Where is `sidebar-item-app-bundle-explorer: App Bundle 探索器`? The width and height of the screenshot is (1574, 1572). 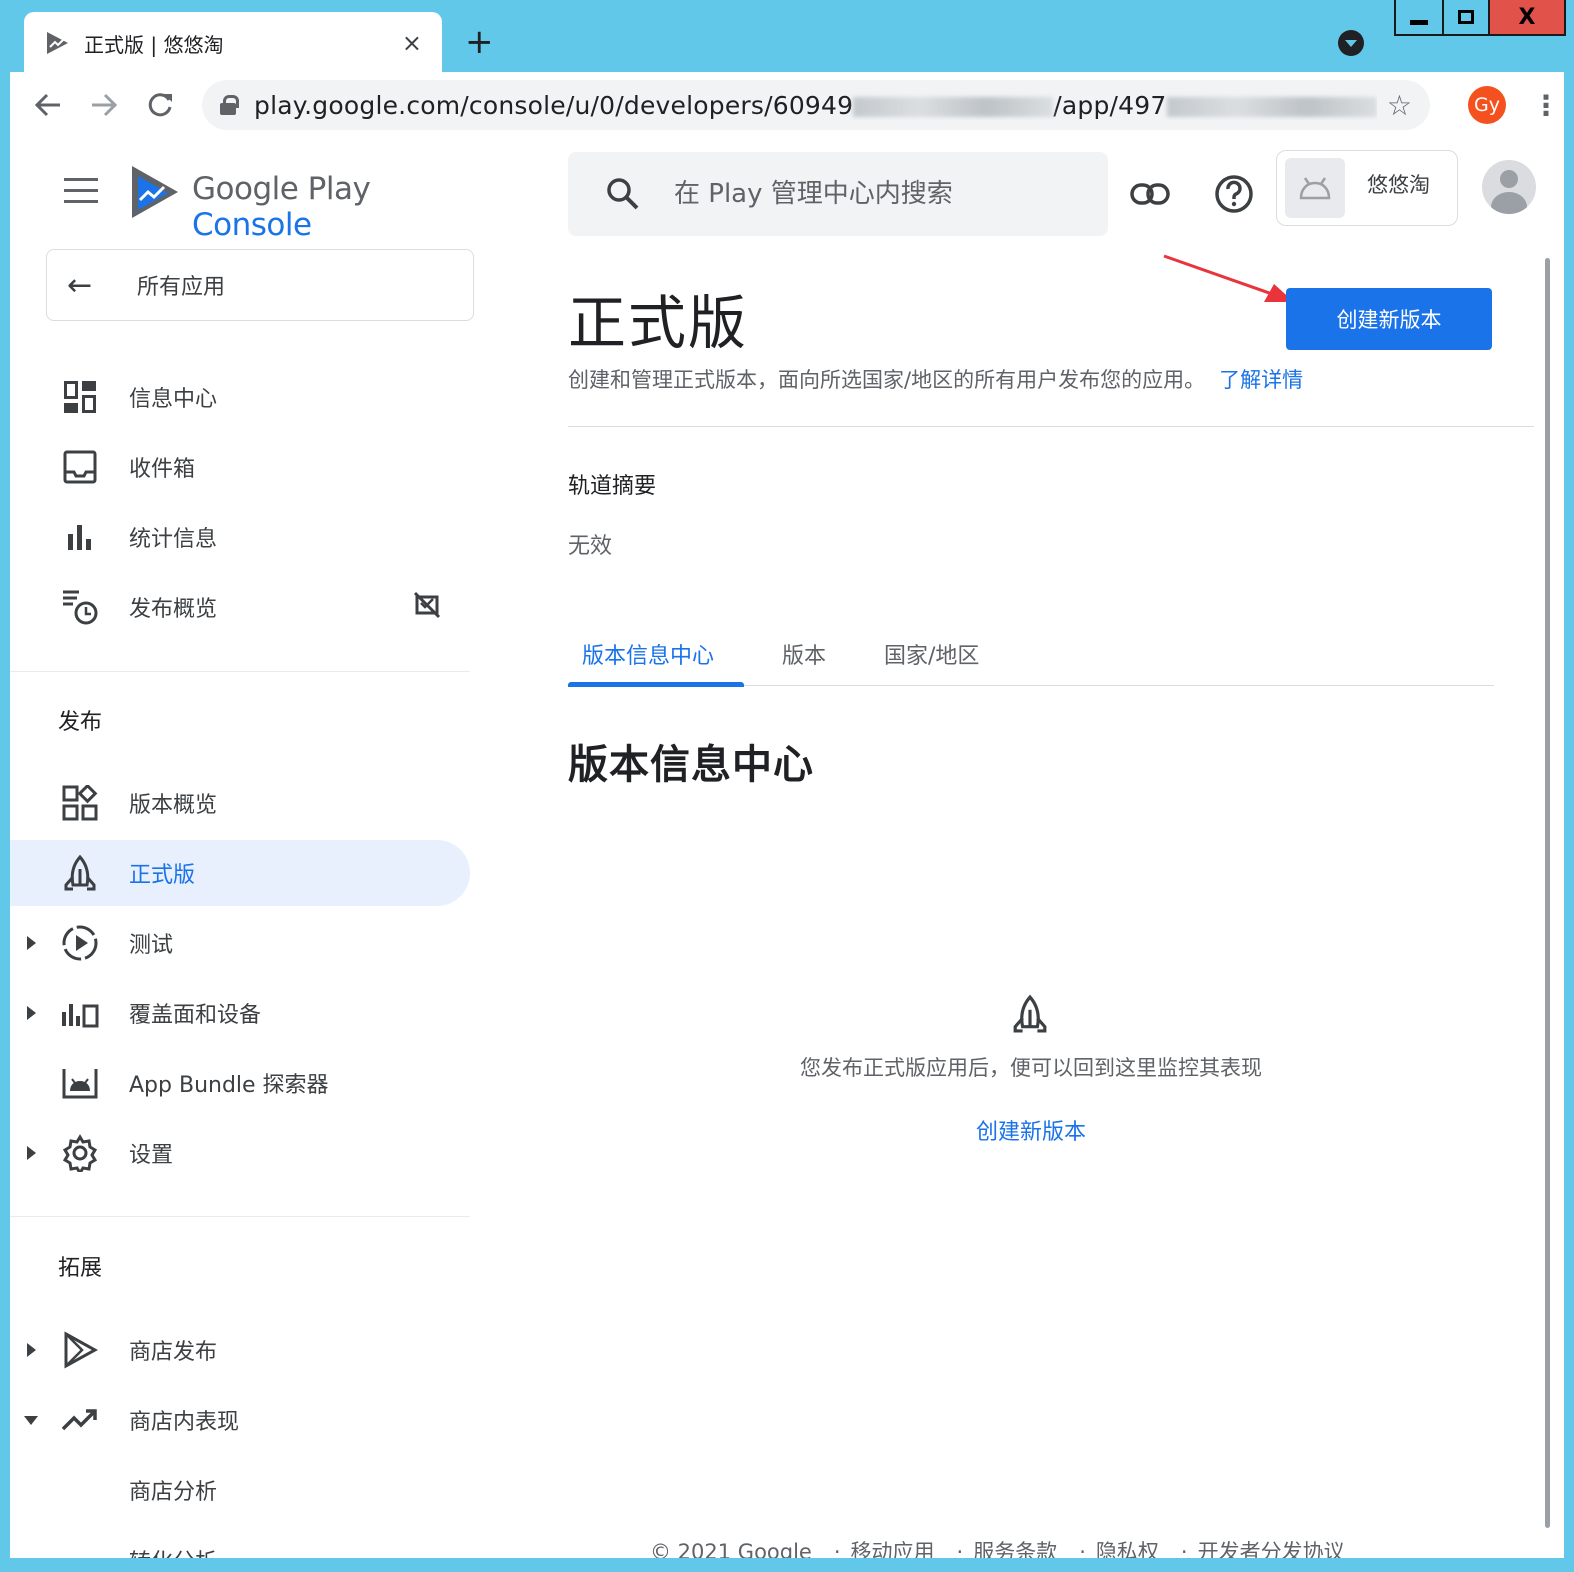 sidebar-item-app-bundle-explorer: App Bundle 探索器 is located at coordinates (240, 1083).